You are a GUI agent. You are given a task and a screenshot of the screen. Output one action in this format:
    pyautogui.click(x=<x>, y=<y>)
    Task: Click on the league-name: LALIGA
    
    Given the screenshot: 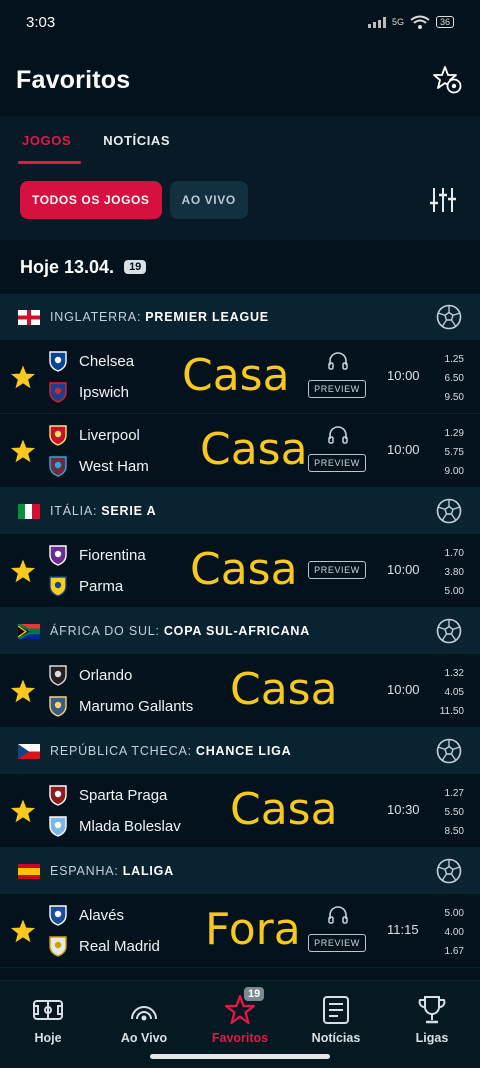 What is the action you would take?
    pyautogui.click(x=148, y=871)
    